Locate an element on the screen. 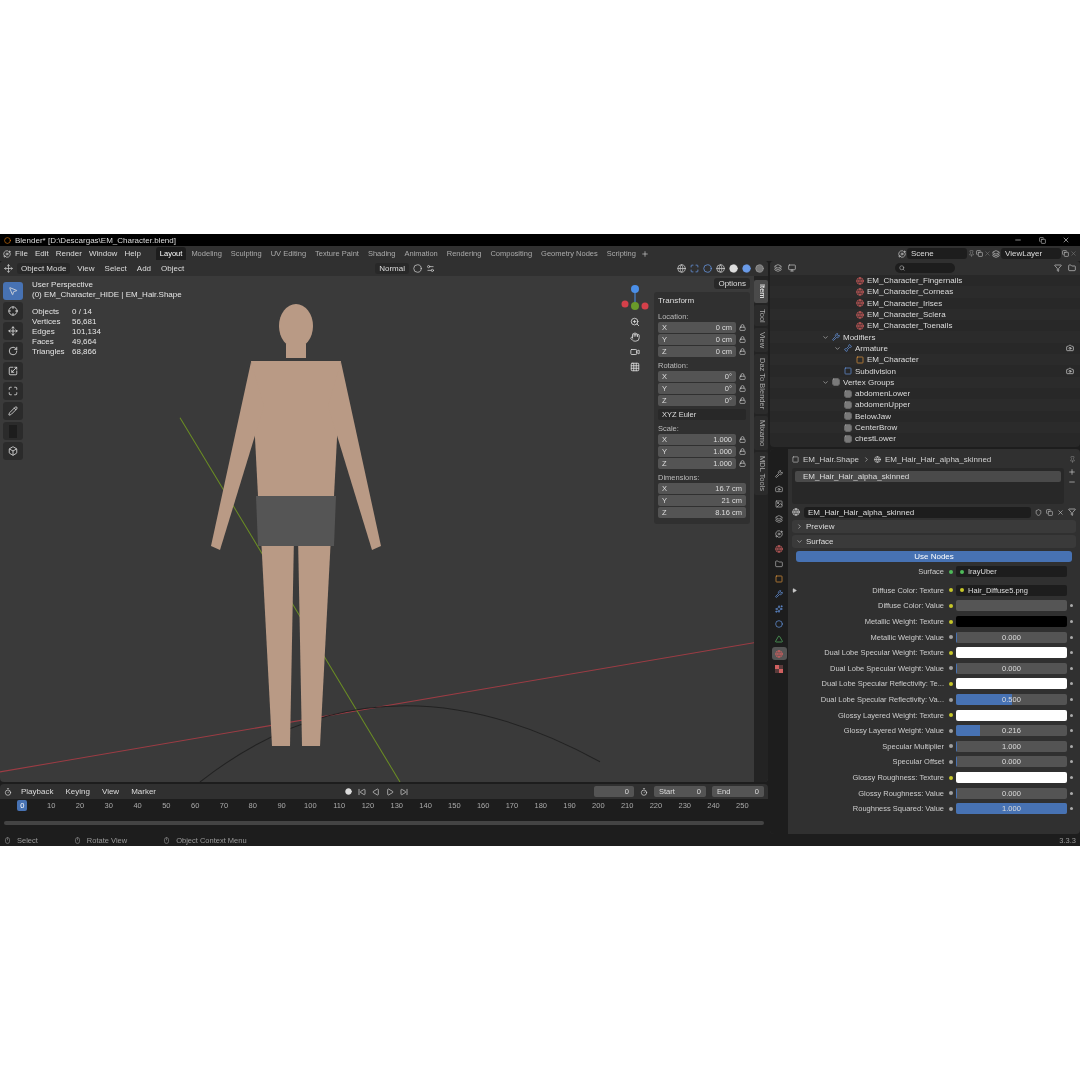 This screenshot has height=1080, width=1080. add-cube-tool-icon is located at coordinates (13, 451).